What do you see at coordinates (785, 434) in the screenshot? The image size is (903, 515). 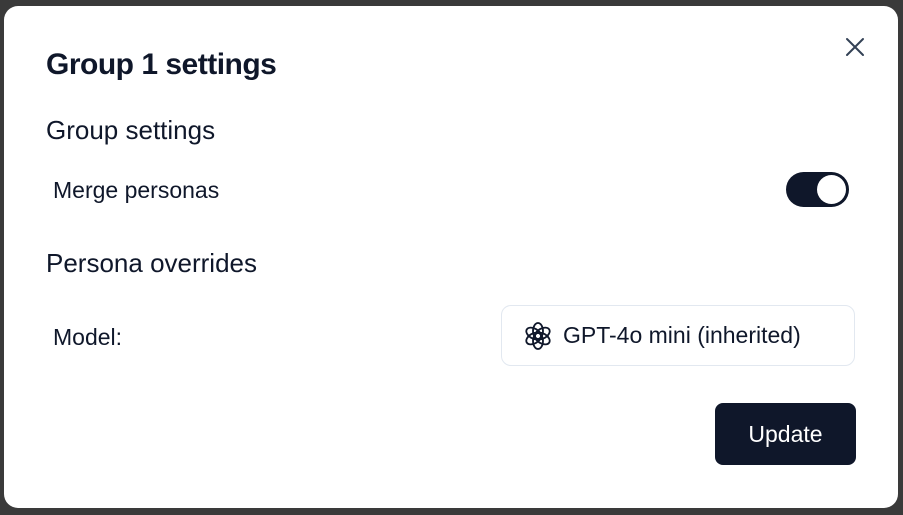 I see `update-button: Update` at bounding box center [785, 434].